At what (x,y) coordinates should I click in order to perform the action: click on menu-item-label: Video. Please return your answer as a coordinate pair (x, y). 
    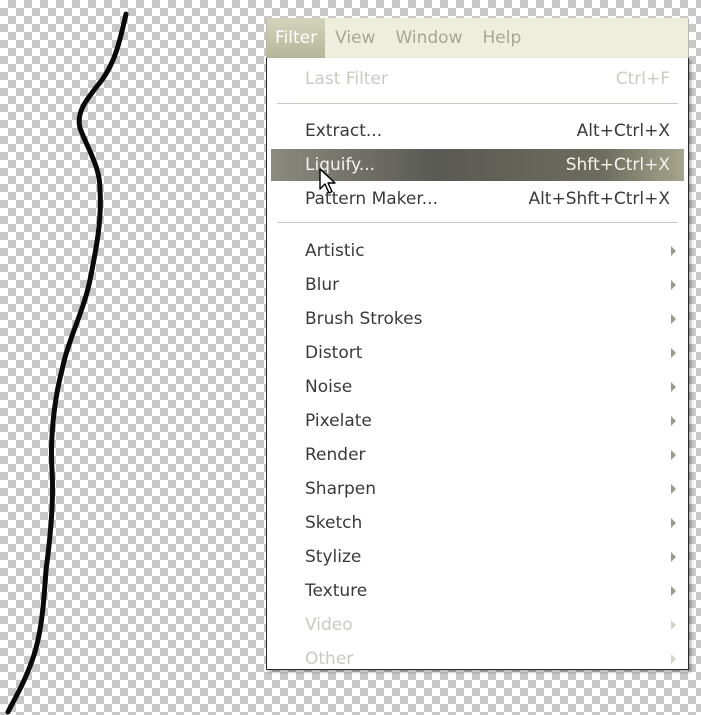
    Looking at the image, I should click on (329, 625).